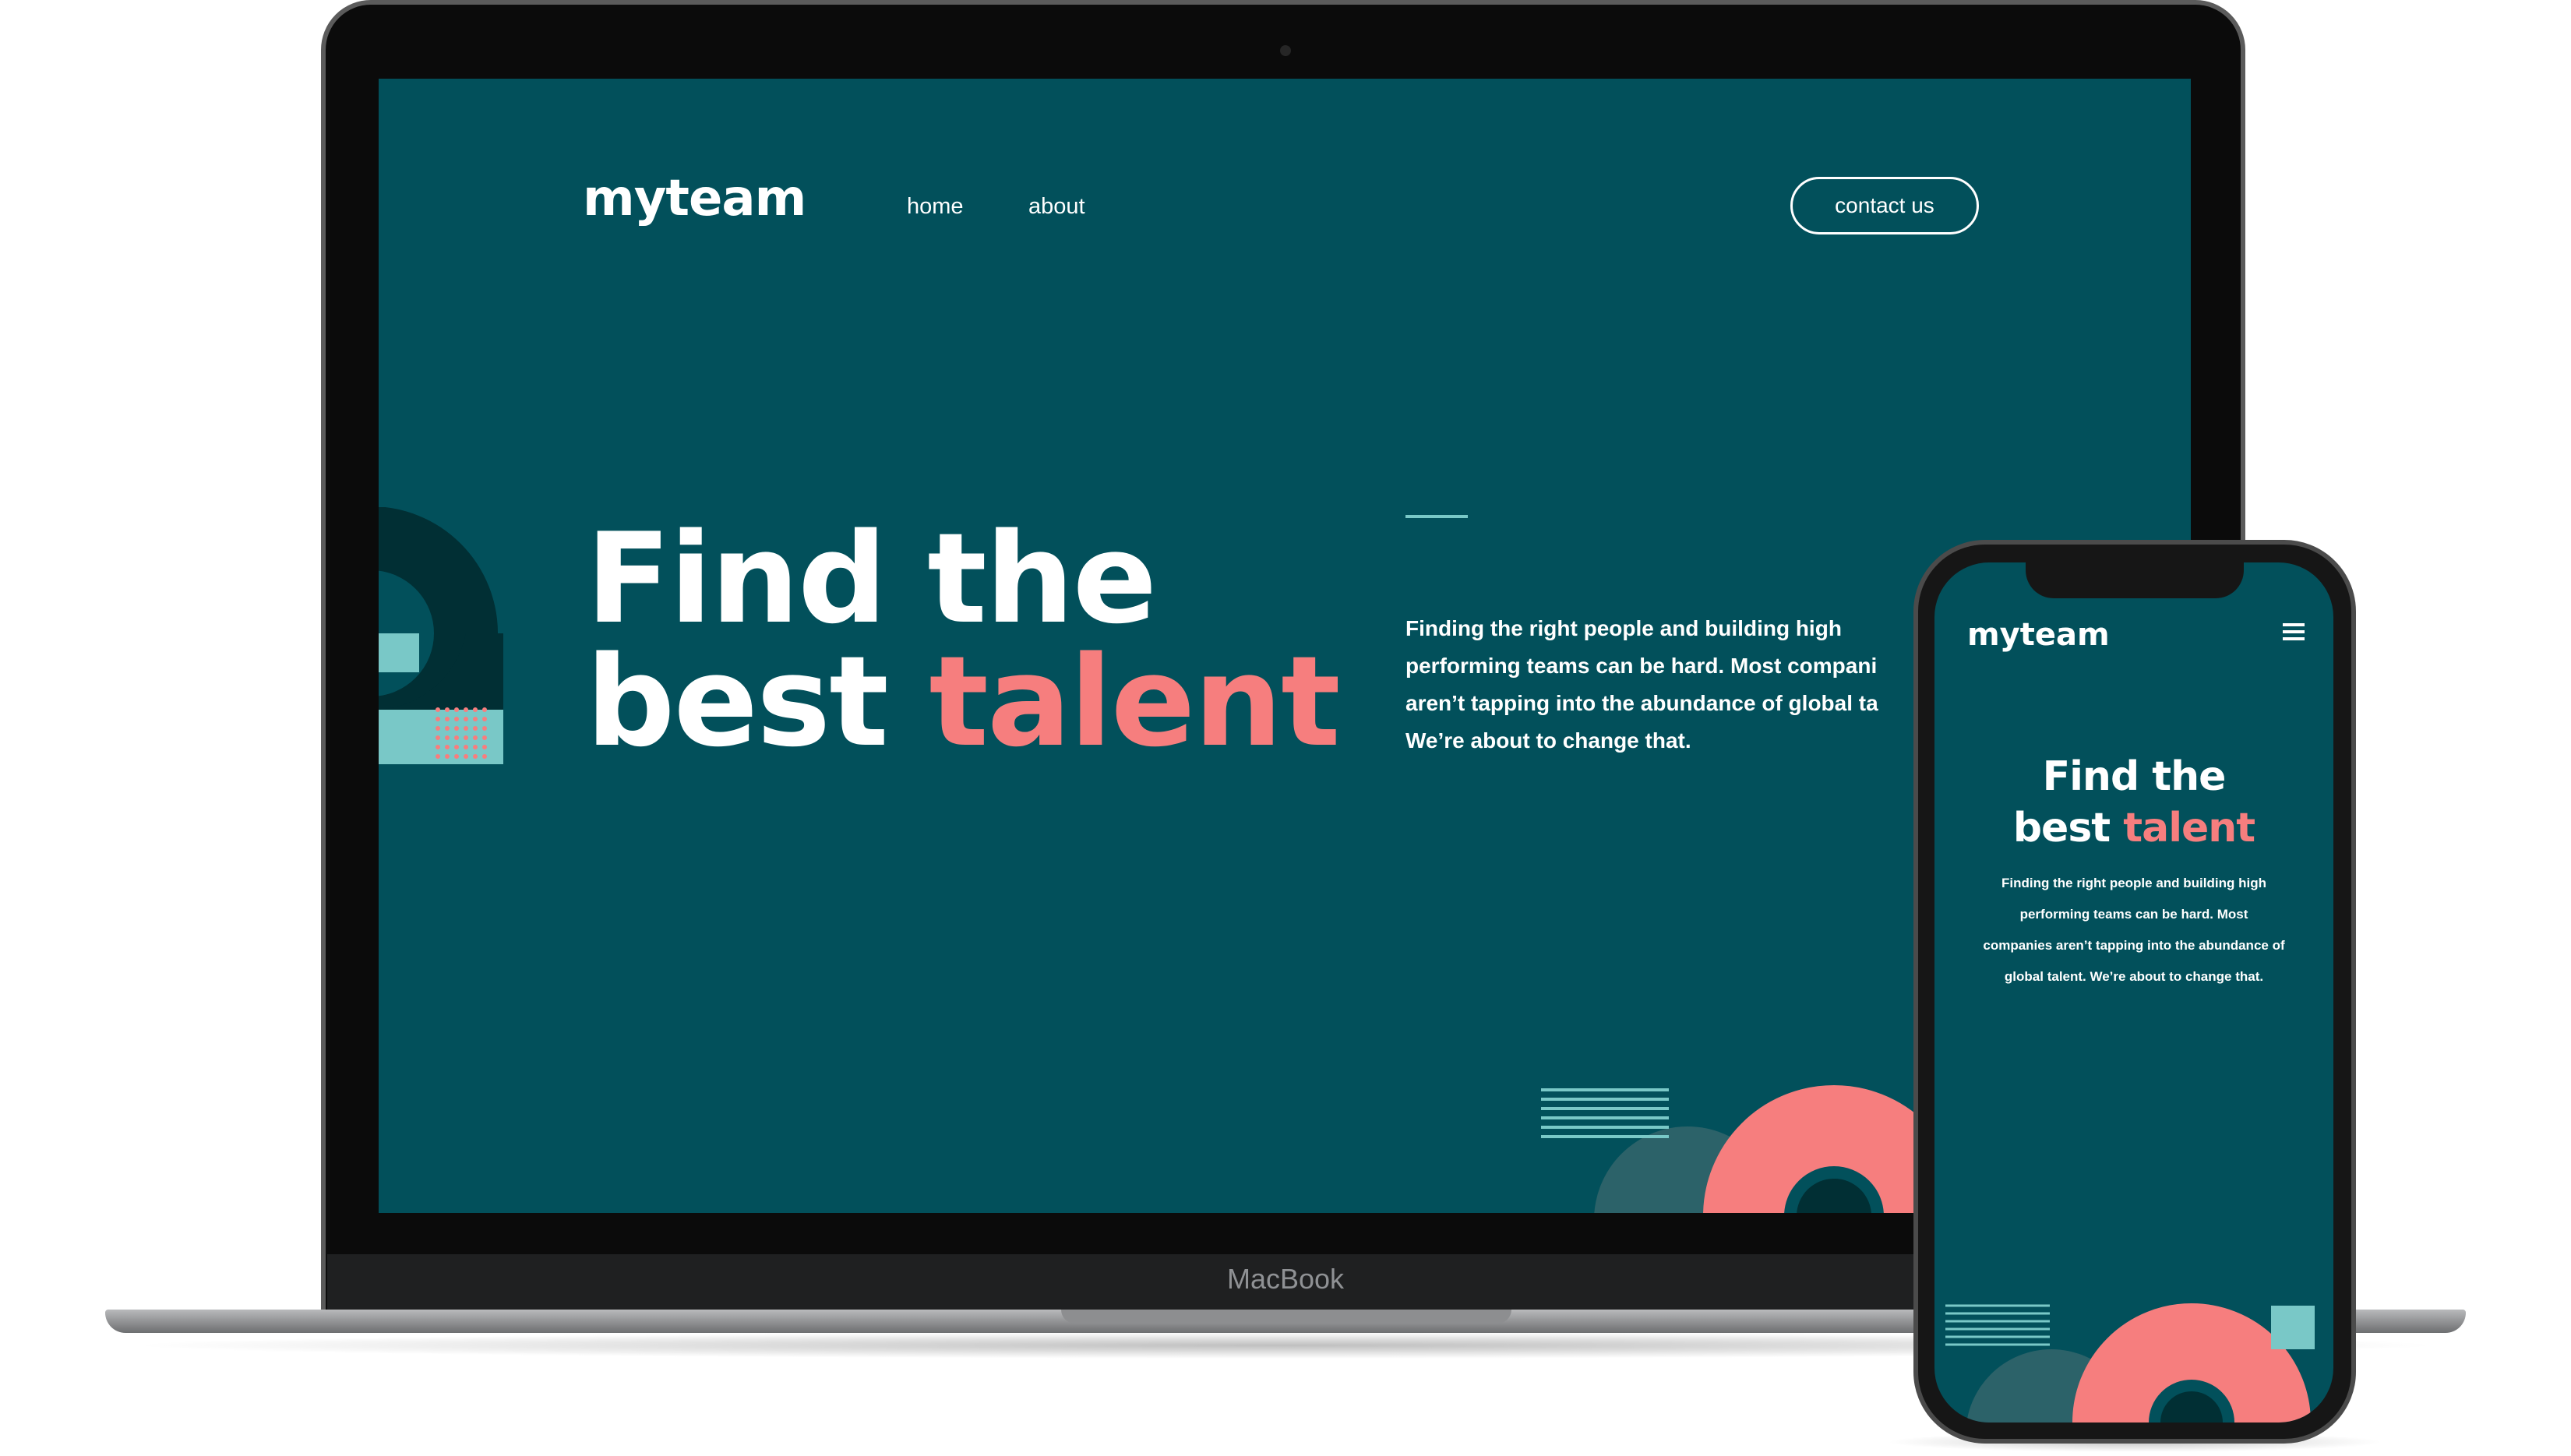  What do you see at coordinates (1056, 207) in the screenshot?
I see `nav-link-about: about` at bounding box center [1056, 207].